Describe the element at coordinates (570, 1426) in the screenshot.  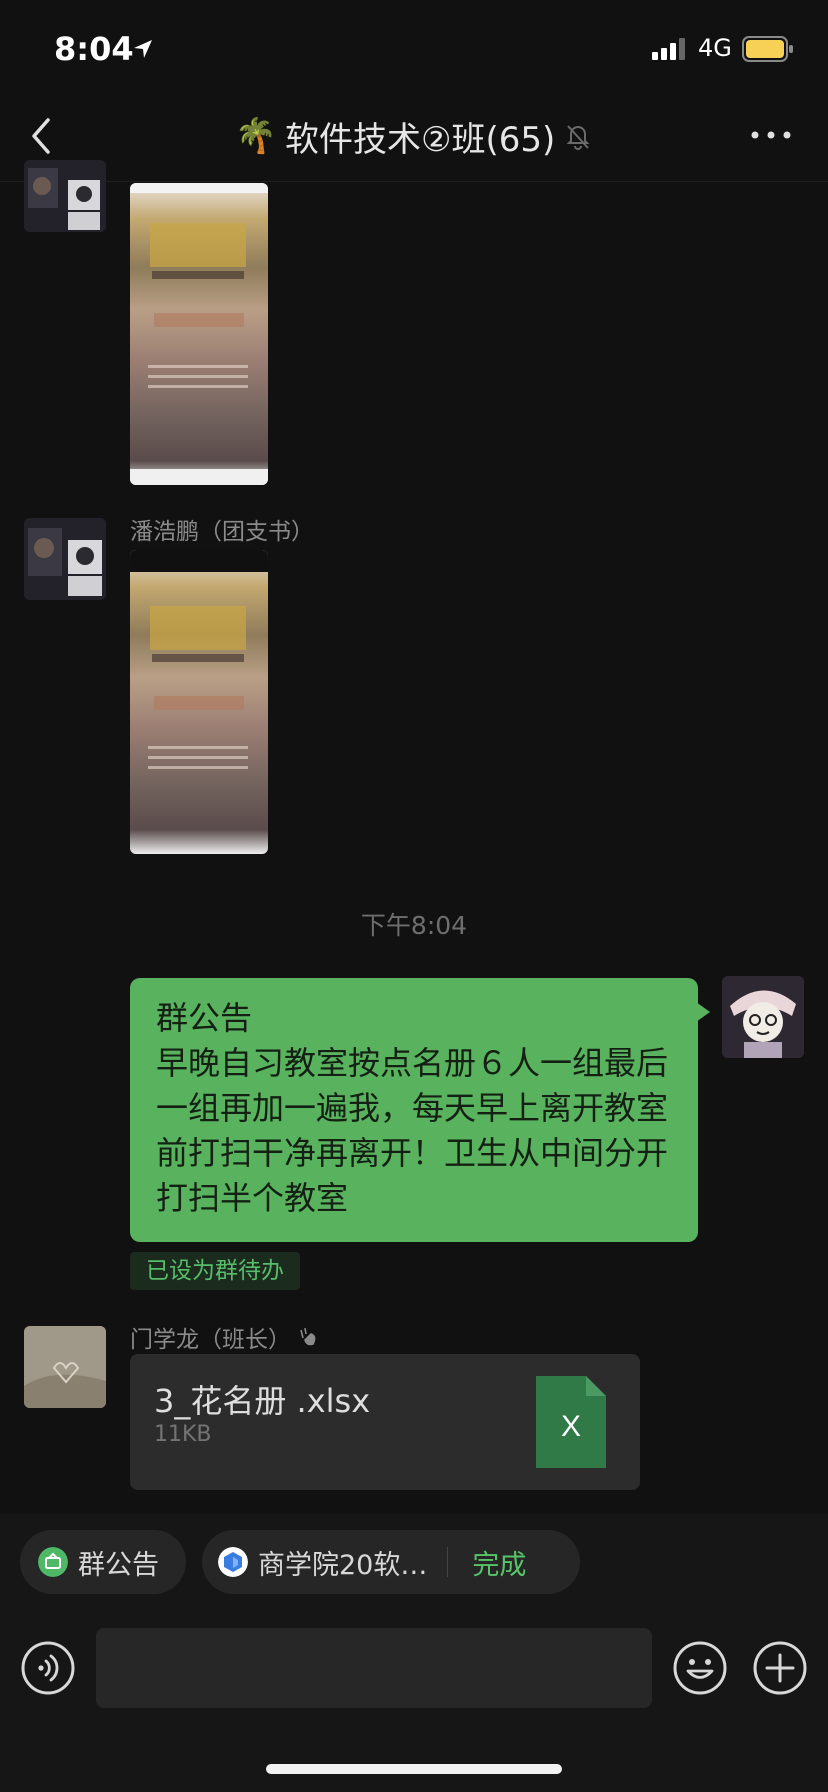
I see `excel-icon-letter: X` at that location.